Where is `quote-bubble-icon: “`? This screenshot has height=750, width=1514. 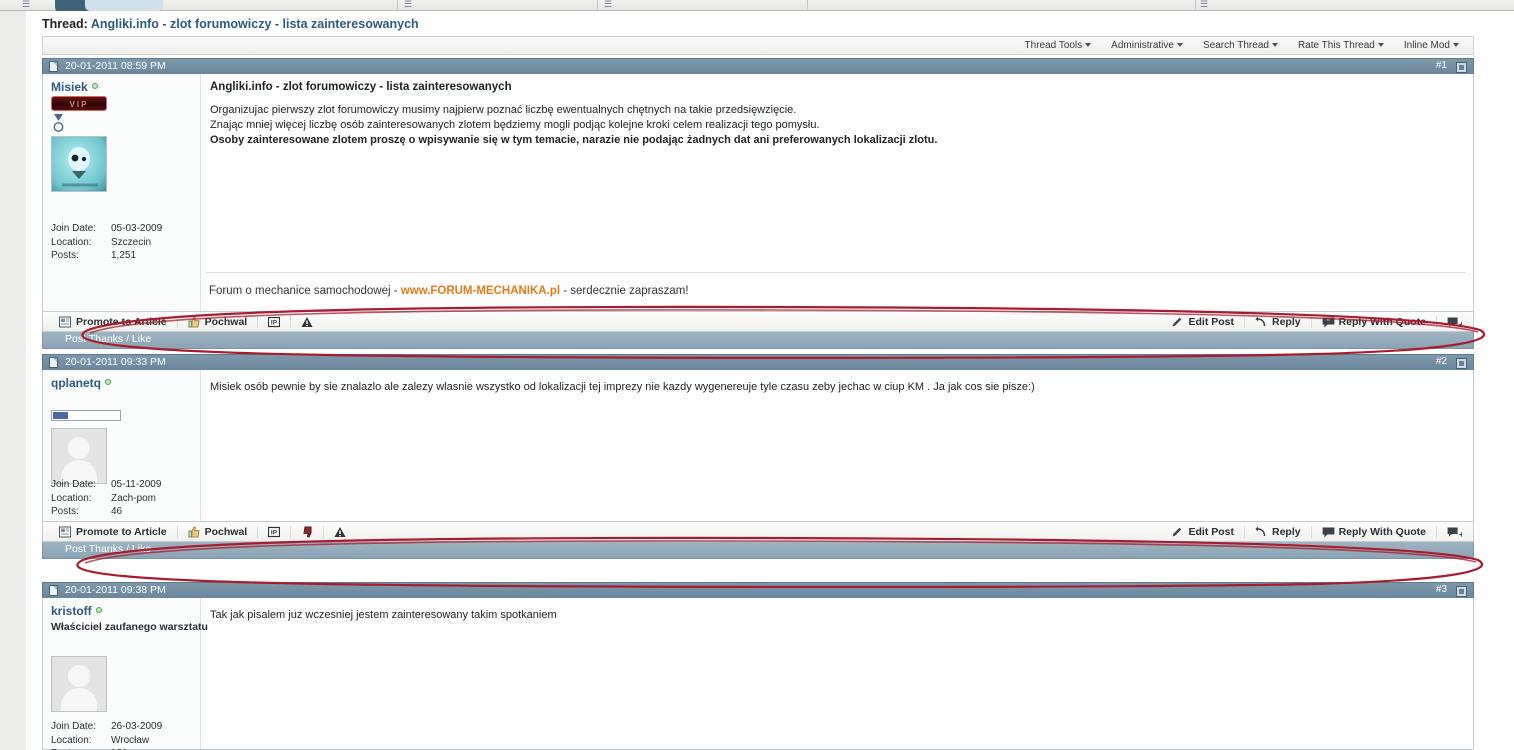 quote-bubble-icon: “ is located at coordinates (1328, 322).